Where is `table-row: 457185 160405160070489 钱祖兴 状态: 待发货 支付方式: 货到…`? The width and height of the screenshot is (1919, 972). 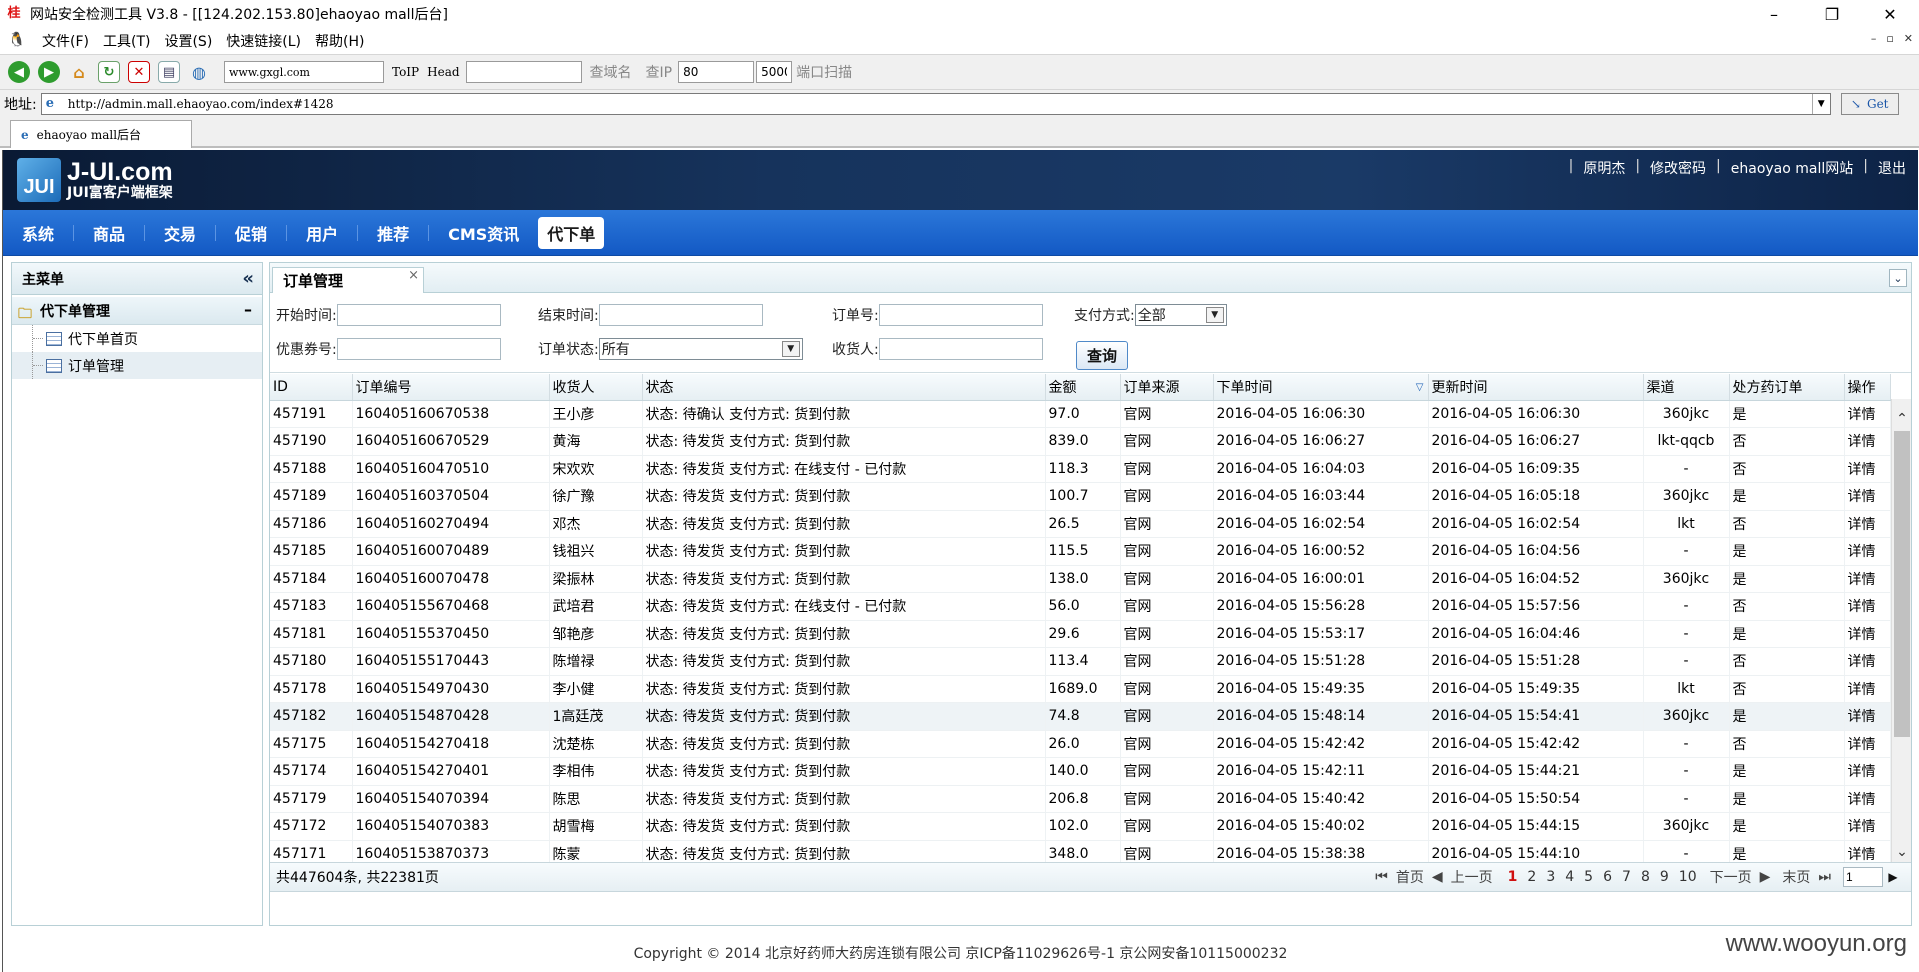 table-row: 457185 160405160070489 钱祖兴 状态: 待发货 支付方式: 货到… is located at coordinates (1080, 551).